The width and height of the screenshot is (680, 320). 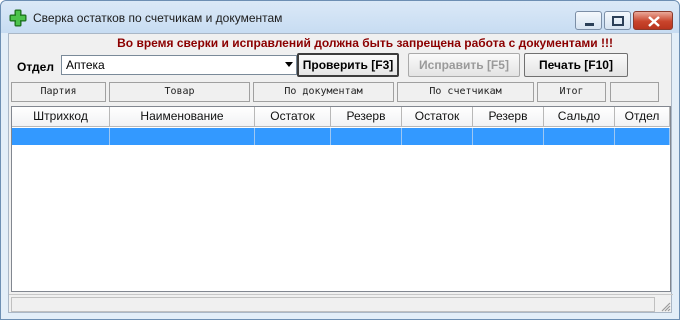 What do you see at coordinates (18, 18) in the screenshot?
I see `green-cross-plus-icon` at bounding box center [18, 18].